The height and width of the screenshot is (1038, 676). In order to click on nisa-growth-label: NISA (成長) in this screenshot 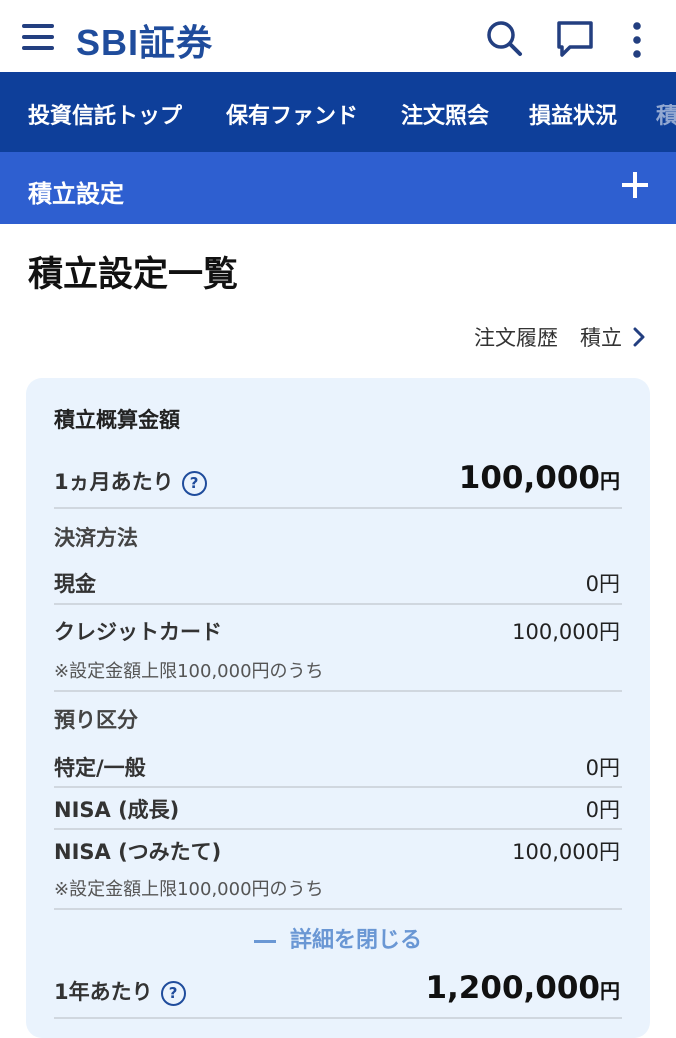, I will do `click(117, 810)`.